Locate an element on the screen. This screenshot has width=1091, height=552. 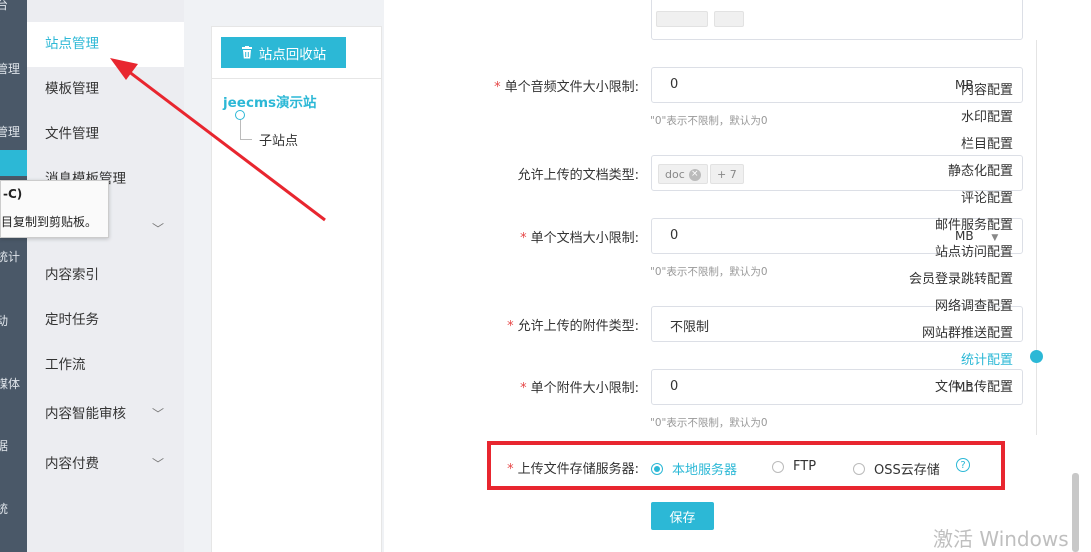
submenu-item-template-management: 模板管理 is located at coordinates (105, 89).